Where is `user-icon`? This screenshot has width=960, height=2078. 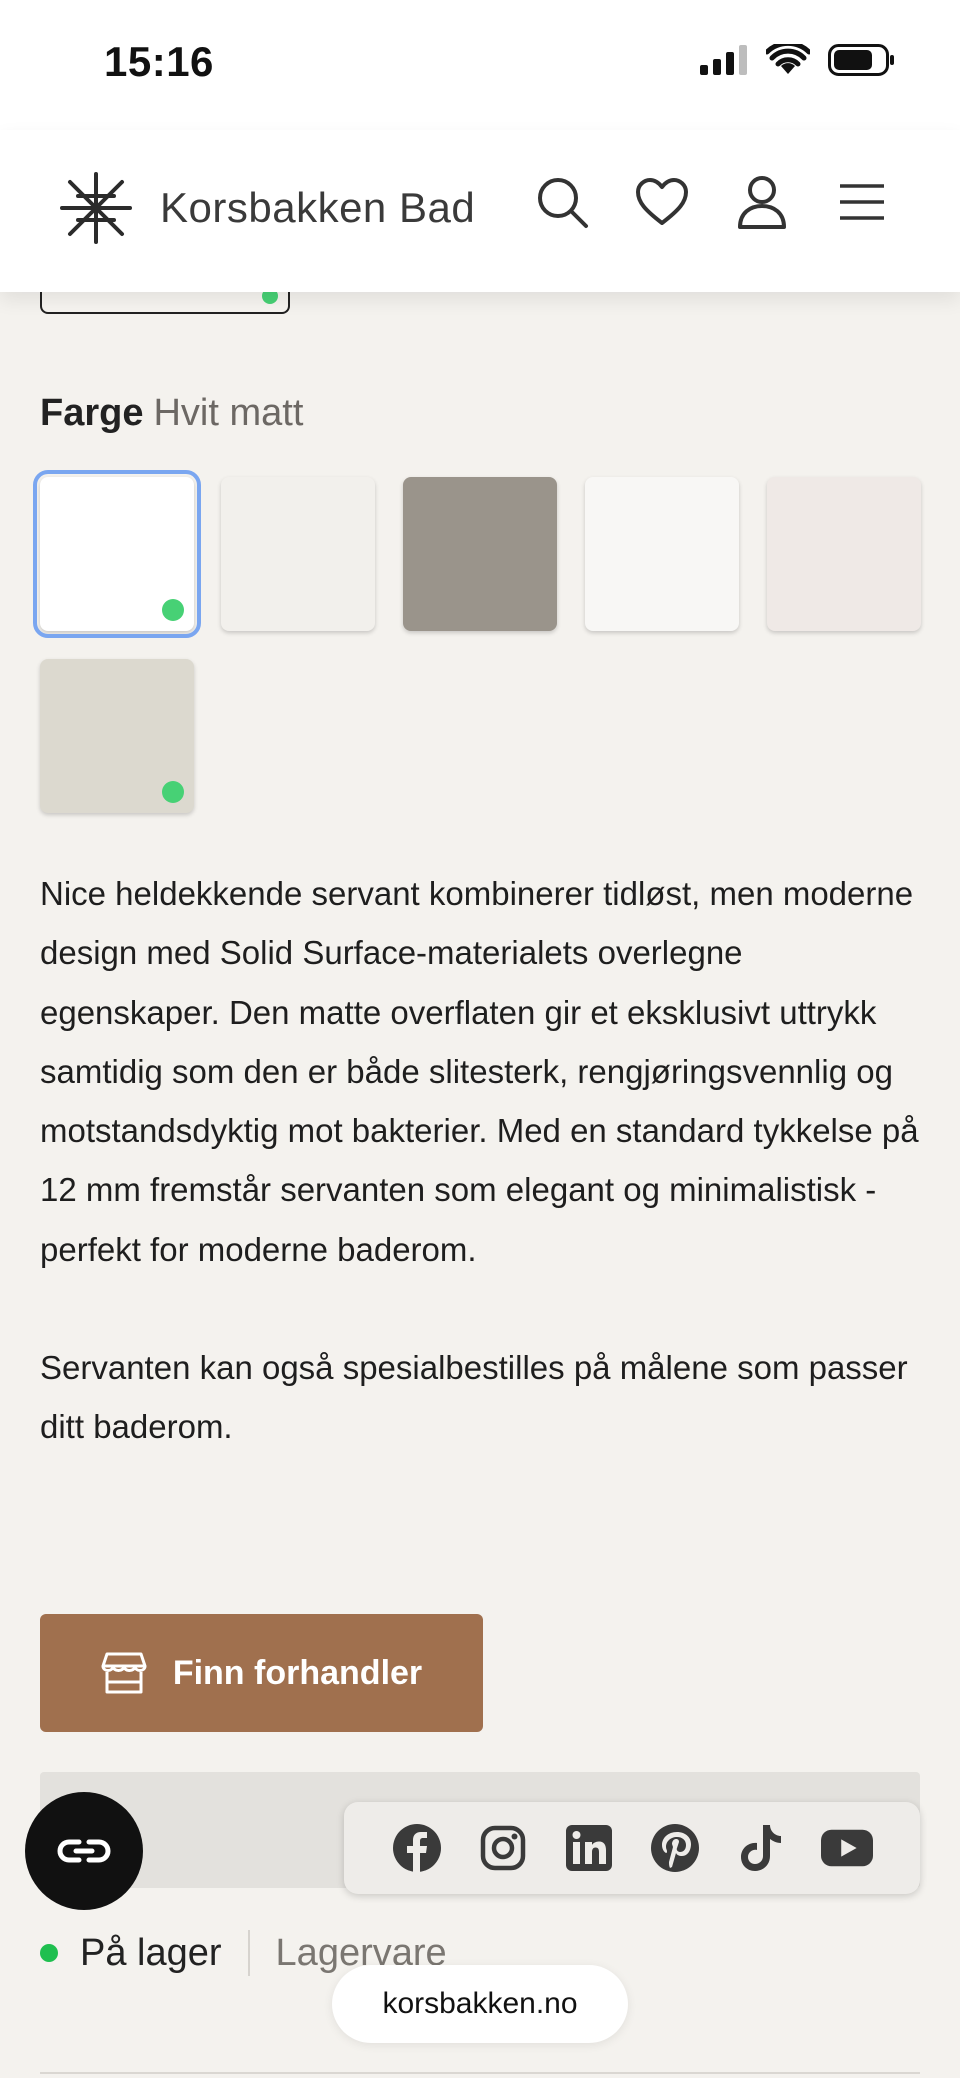
user-icon is located at coordinates (762, 202).